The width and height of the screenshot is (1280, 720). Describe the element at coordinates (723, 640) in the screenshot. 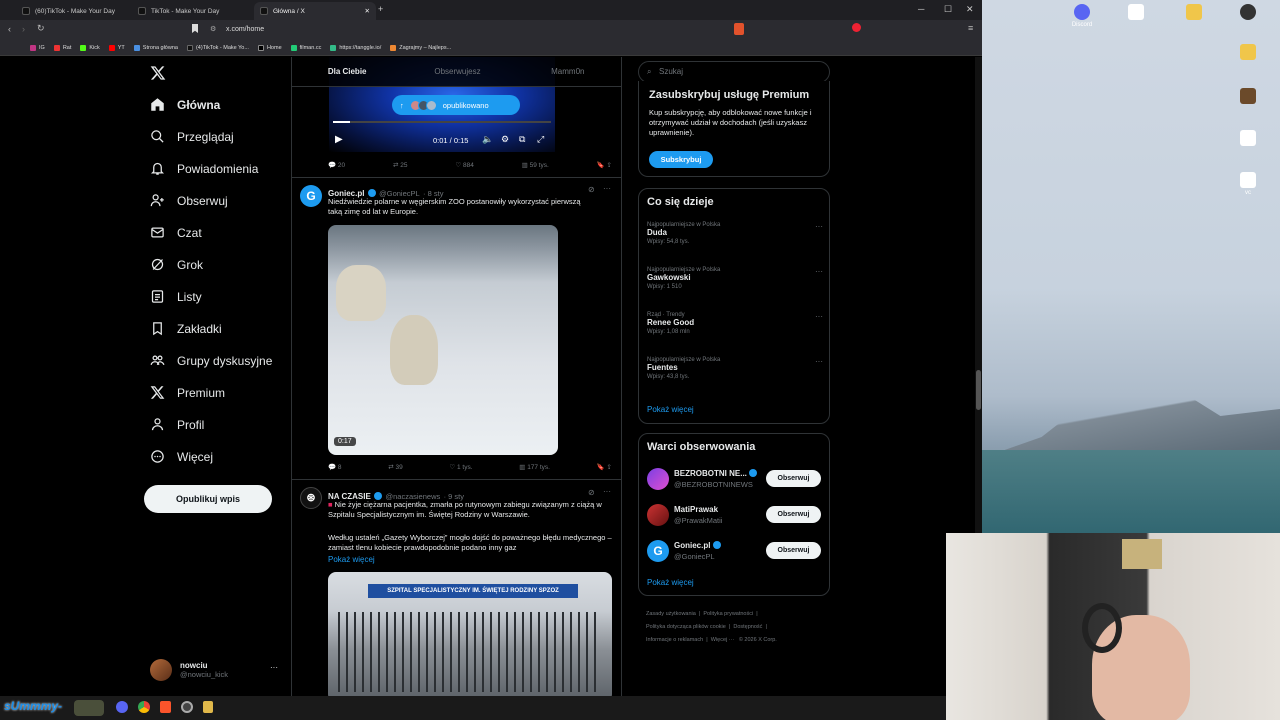

I see `footer-link: Więcej ···` at that location.